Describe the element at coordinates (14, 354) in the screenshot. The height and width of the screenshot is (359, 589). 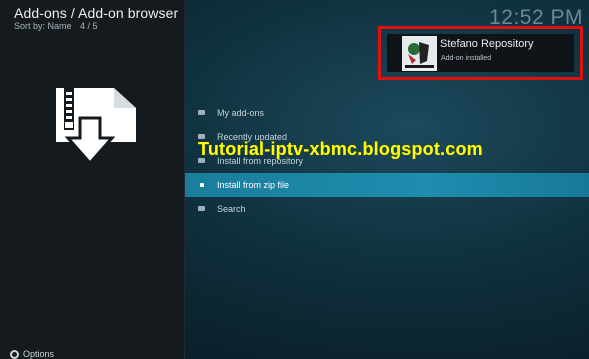
I see `gear-icon` at that location.